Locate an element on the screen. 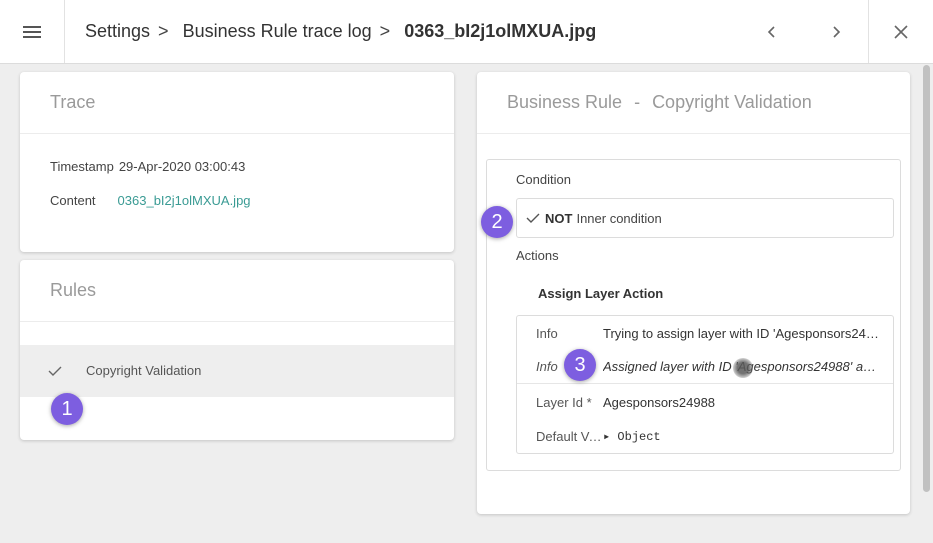 The height and width of the screenshot is (543, 933). annotation-badge-1: 1 is located at coordinates (67, 409).